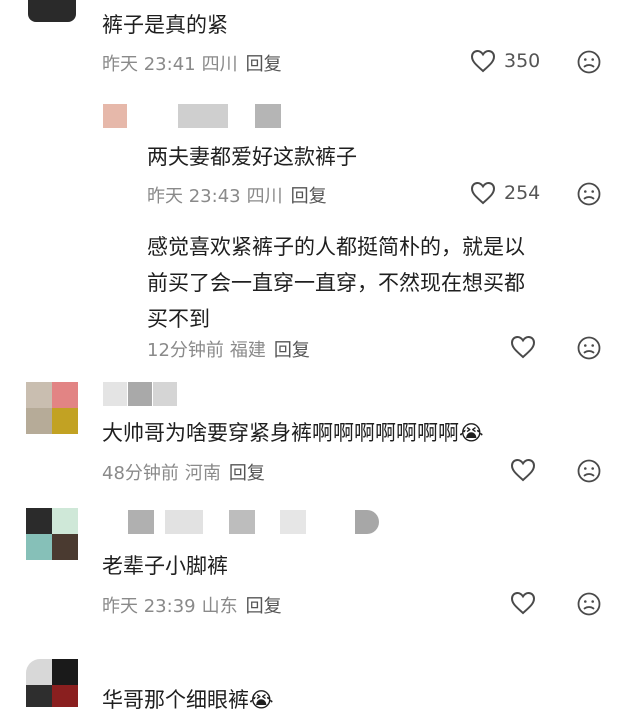  What do you see at coordinates (280, 433) in the screenshot?
I see `comment-text-body: 大帅哥为啥要穿紧身裤啊啊啊啊啊啊啊` at bounding box center [280, 433].